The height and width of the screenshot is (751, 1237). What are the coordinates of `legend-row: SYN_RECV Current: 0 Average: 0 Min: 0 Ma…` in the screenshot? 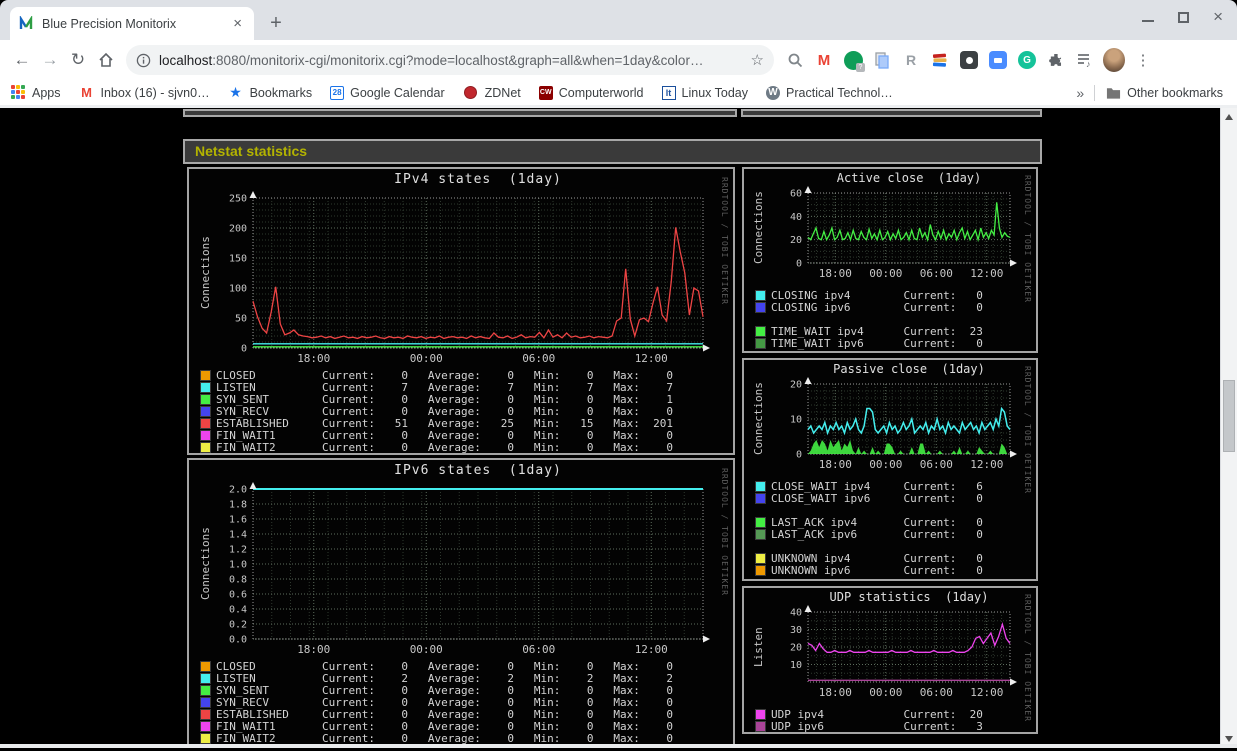 It's located at (436, 702).